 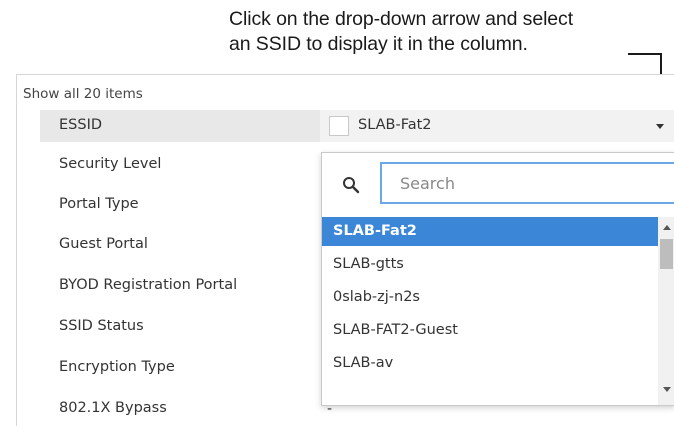 I want to click on row-label-portal-type: Portal Type, so click(x=99, y=204).